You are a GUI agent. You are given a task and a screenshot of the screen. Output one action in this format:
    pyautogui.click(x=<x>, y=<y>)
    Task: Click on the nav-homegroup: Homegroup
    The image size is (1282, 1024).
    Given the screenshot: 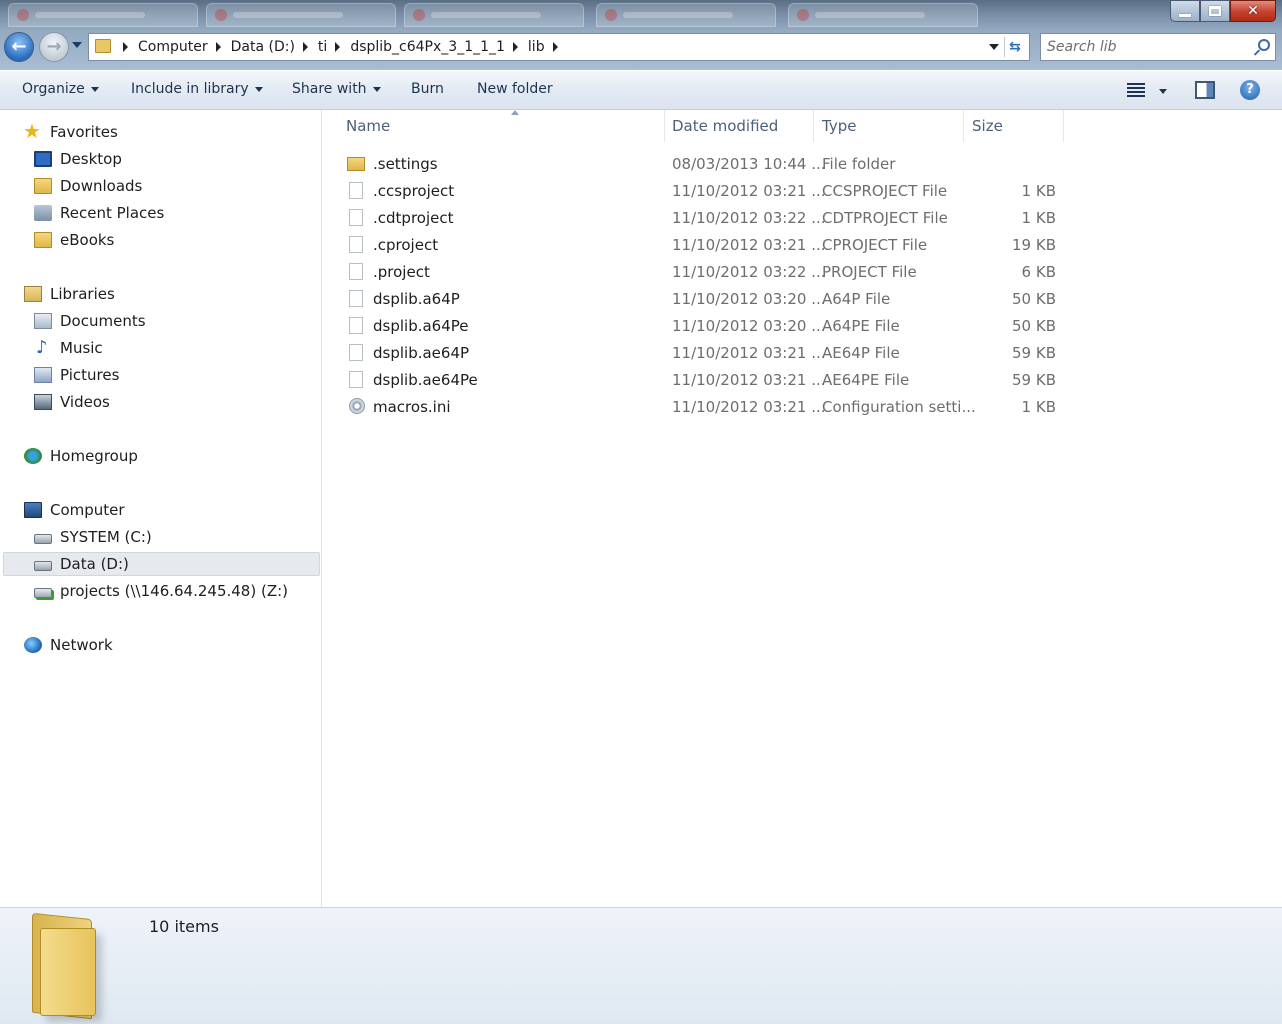 What is the action you would take?
    pyautogui.click(x=81, y=456)
    